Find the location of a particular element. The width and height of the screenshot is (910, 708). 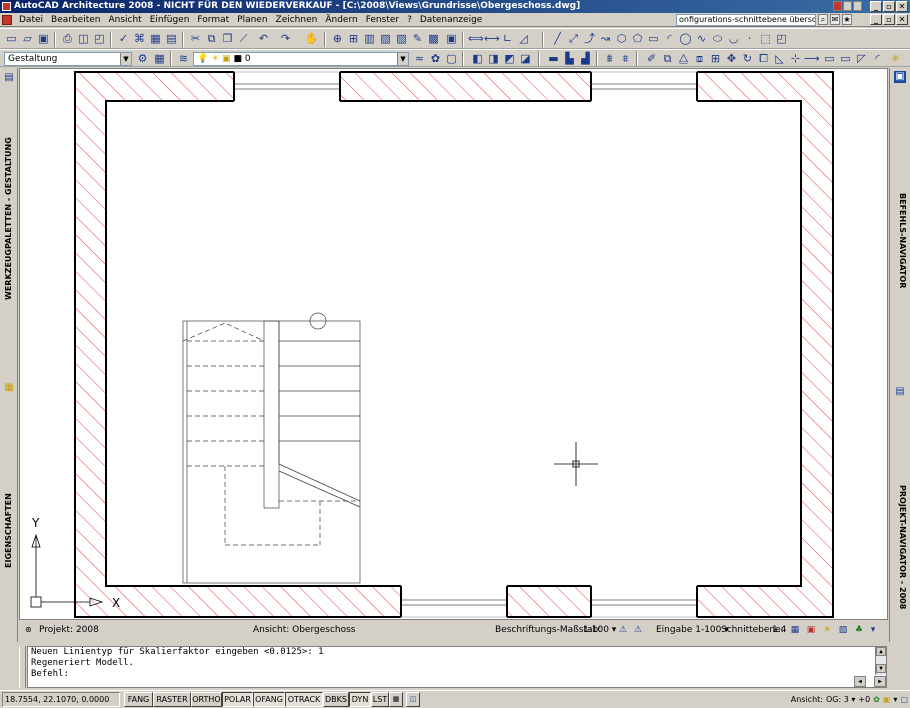

pan-icon: ✋ is located at coordinates (311, 38).